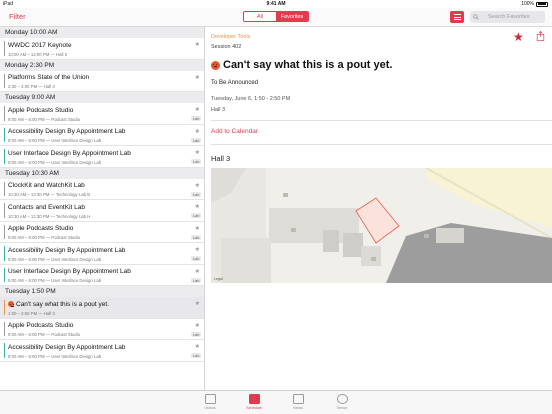 The width and height of the screenshot is (552, 414). I want to click on clock: 9:41 AM, so click(276, 4).